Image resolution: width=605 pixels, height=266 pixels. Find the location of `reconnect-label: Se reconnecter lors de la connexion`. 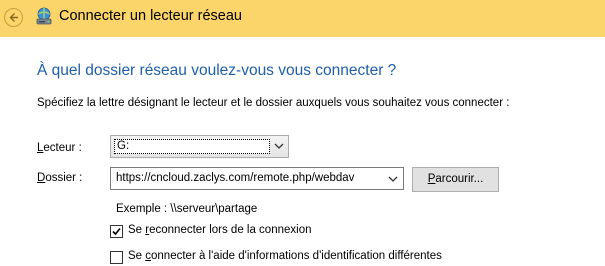

reconnect-label: Se reconnecter lors de la connexion is located at coordinates (220, 230).